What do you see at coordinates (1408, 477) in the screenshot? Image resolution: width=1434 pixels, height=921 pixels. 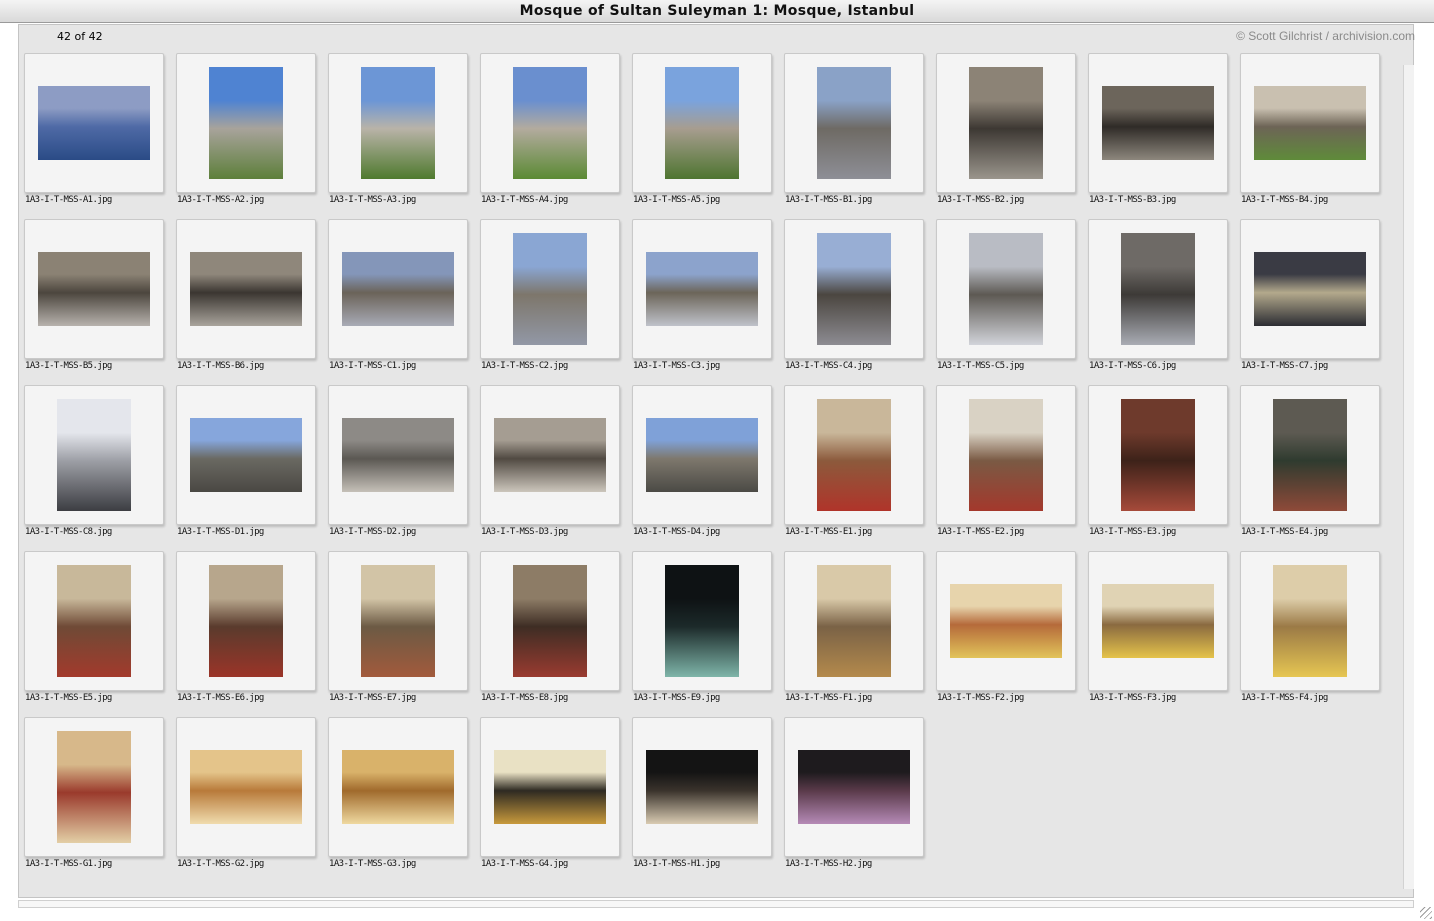 I see `vertical-scrollbar` at bounding box center [1408, 477].